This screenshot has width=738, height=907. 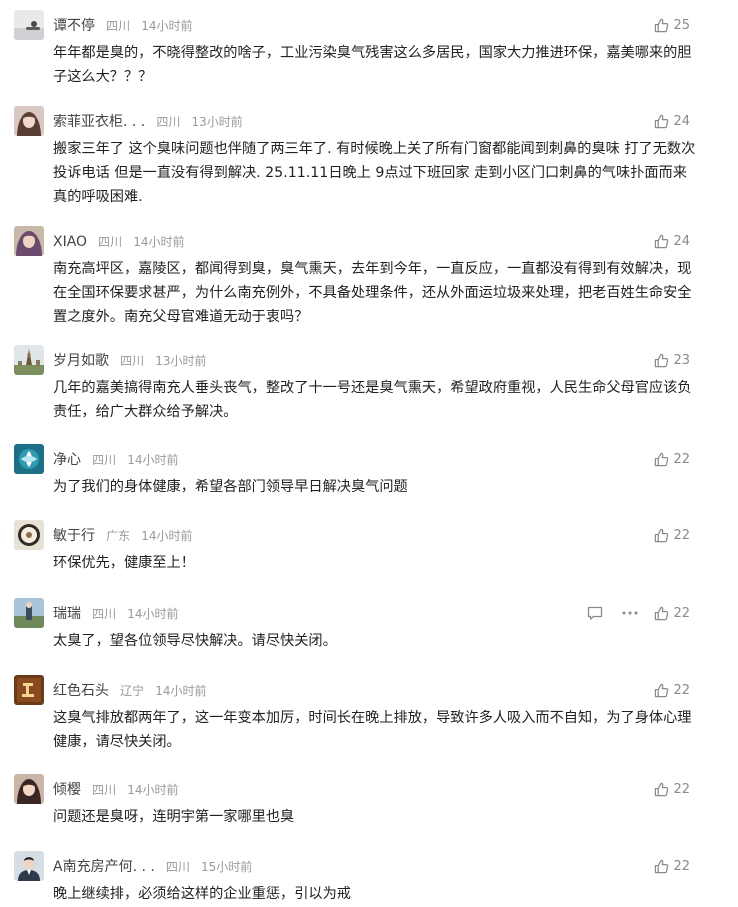 What do you see at coordinates (681, 25) in the screenshot?
I see `like-count: 25` at bounding box center [681, 25].